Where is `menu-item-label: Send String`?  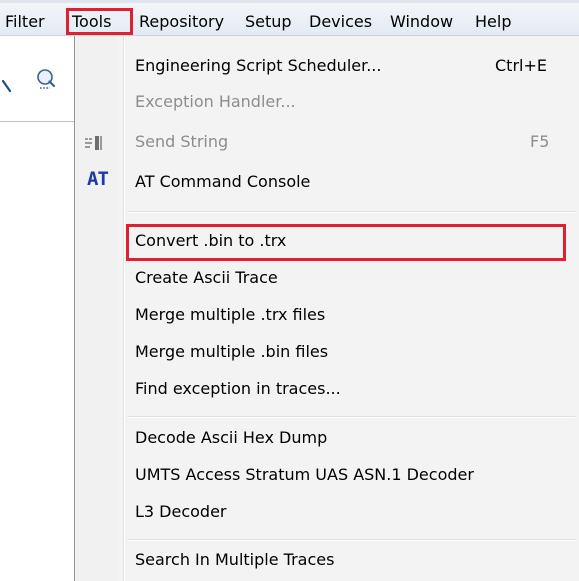
menu-item-label: Send String is located at coordinates (182, 141).